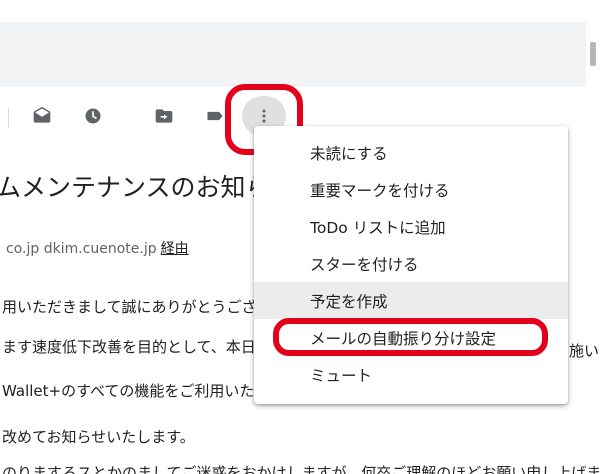 This screenshot has height=474, width=600. Describe the element at coordinates (136, 391) in the screenshot. I see `email-body-line: Wallet+のすべての機能をご利用いただ` at that location.